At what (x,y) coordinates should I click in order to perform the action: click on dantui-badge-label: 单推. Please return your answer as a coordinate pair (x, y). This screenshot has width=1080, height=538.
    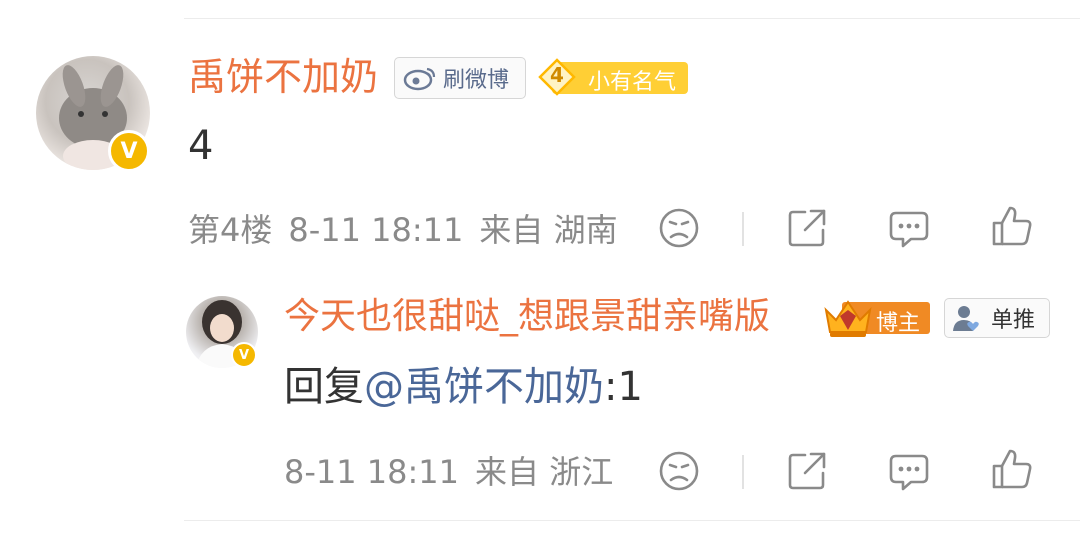
    Looking at the image, I should click on (1013, 320).